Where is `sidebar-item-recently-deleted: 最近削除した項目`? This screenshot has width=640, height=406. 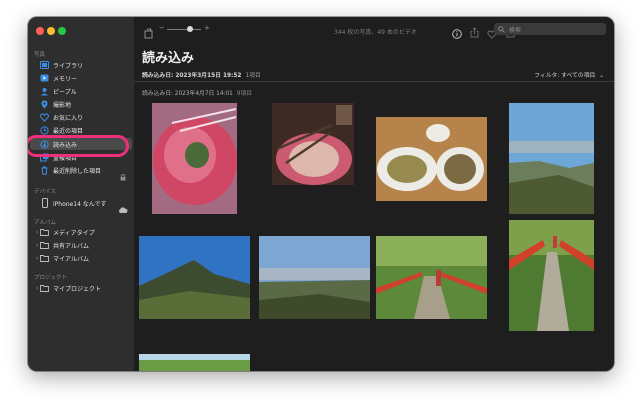 sidebar-item-recently-deleted: 最近削除した項目 is located at coordinates (82, 172).